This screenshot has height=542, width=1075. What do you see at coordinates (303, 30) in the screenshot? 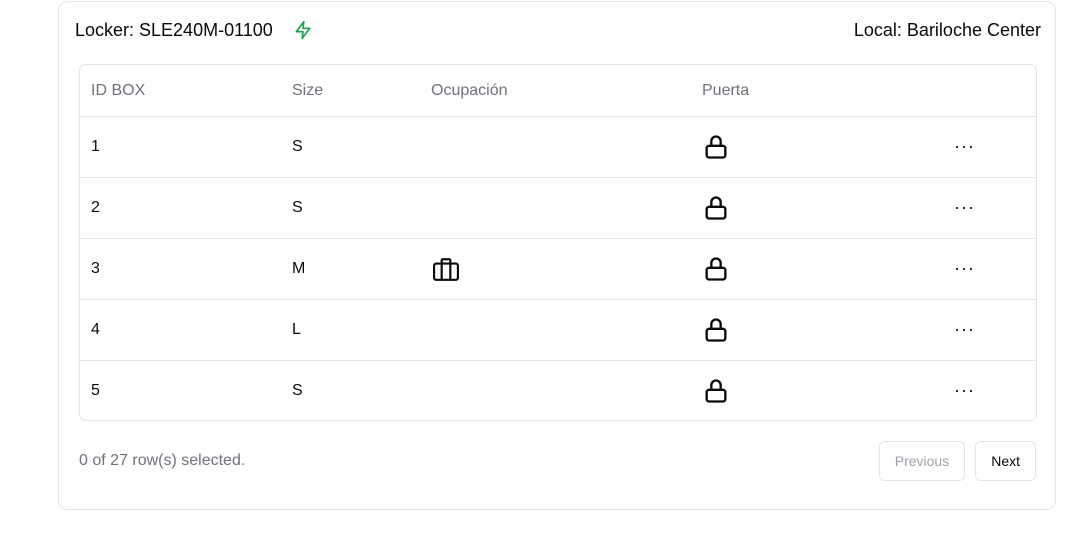
I see `lightning-bolt-icon` at bounding box center [303, 30].